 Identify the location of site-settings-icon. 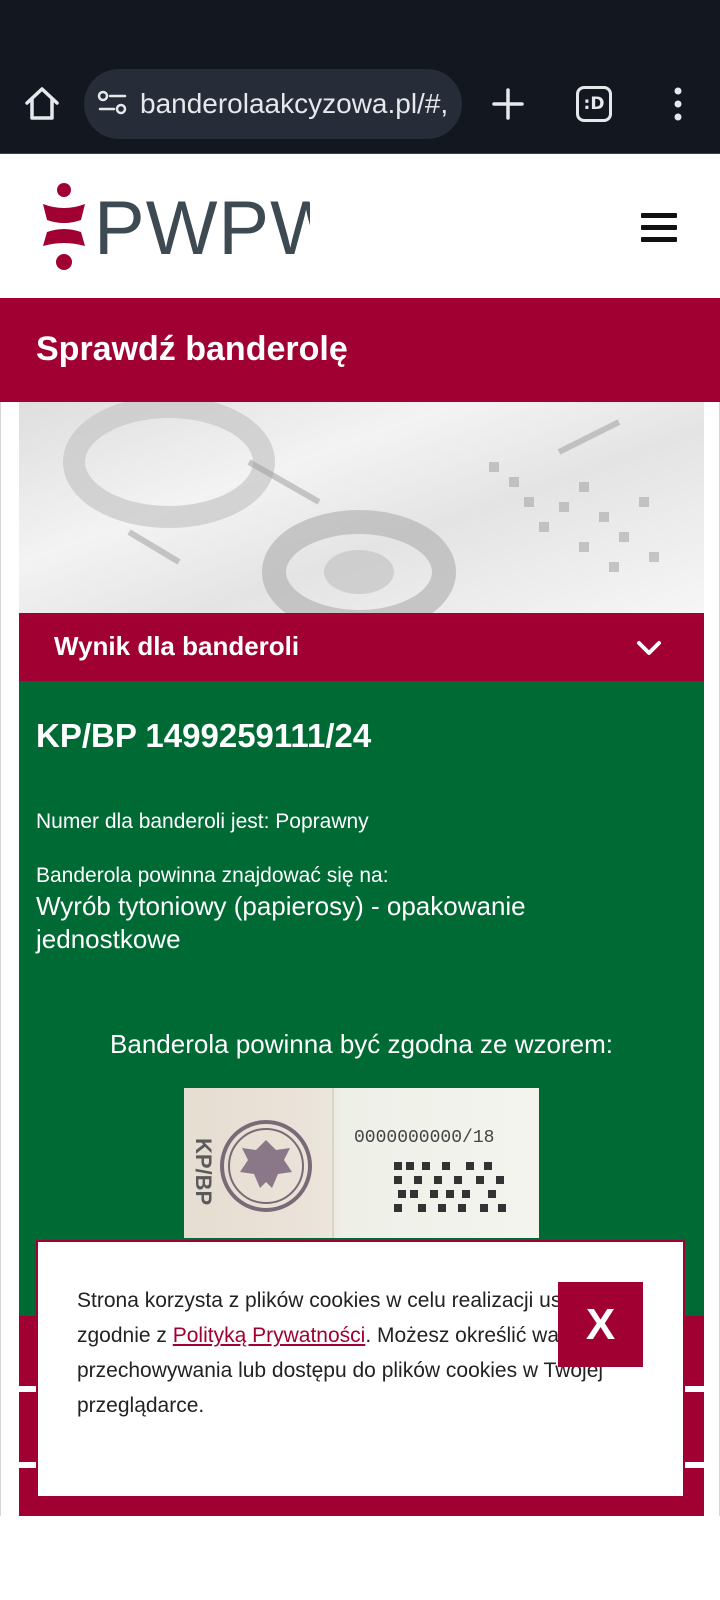
(113, 103).